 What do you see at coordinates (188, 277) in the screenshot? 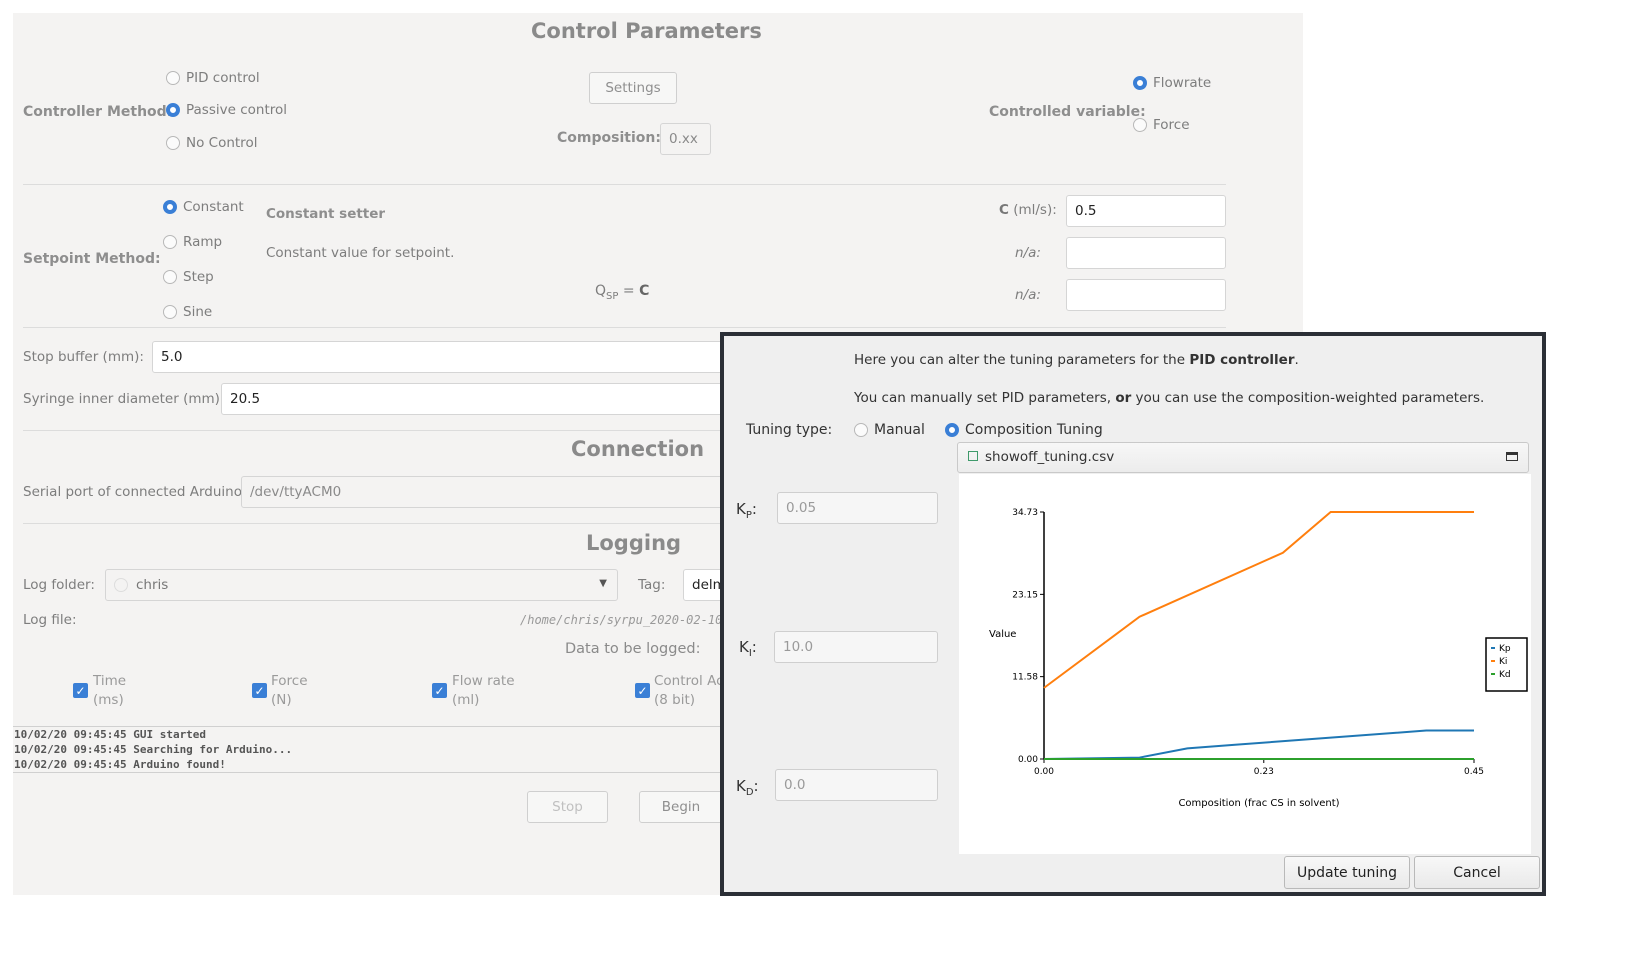
I see `radio-step: Step` at bounding box center [188, 277].